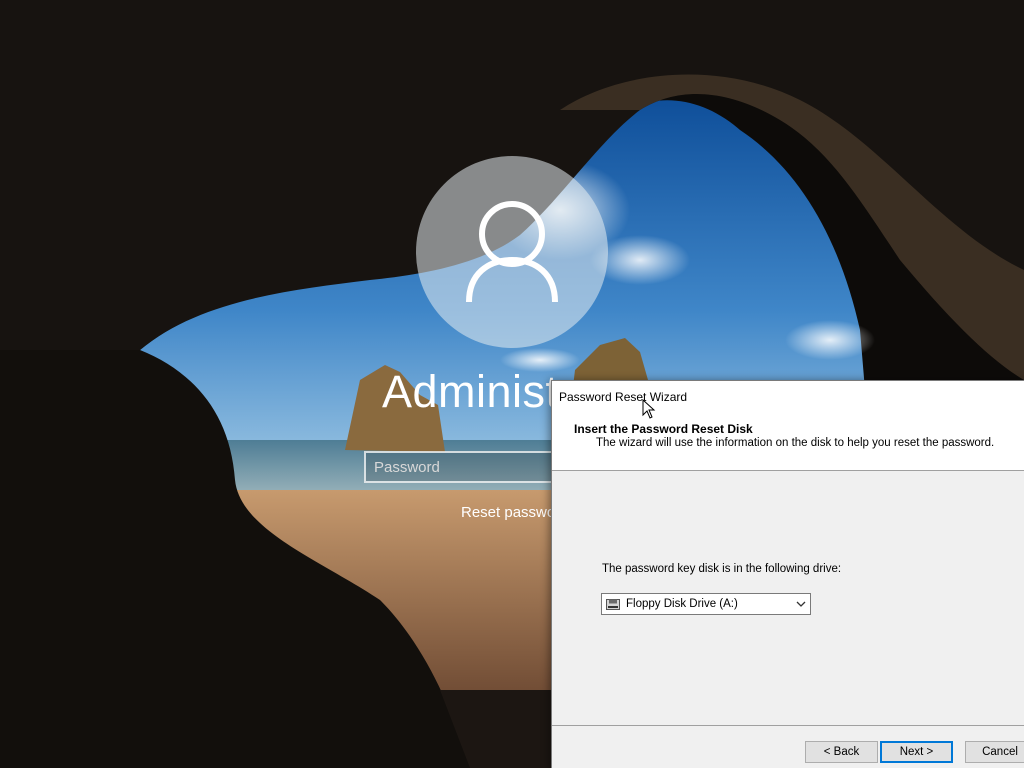 This screenshot has width=1024, height=768. I want to click on drive-dropdown-value: Floppy Disk Drive (A:), so click(682, 604).